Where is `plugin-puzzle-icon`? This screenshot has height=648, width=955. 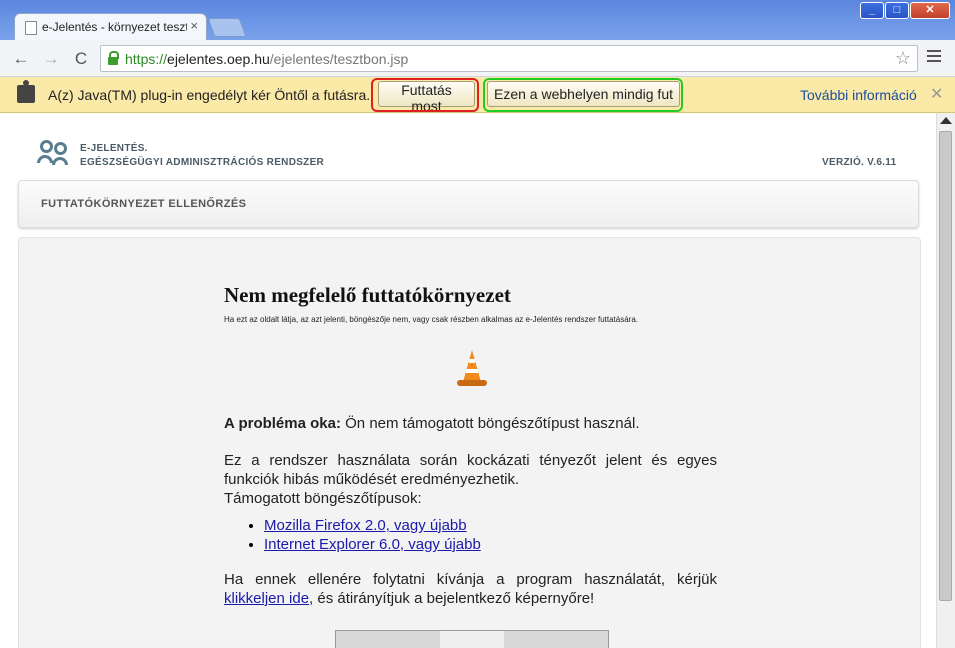 plugin-puzzle-icon is located at coordinates (26, 91).